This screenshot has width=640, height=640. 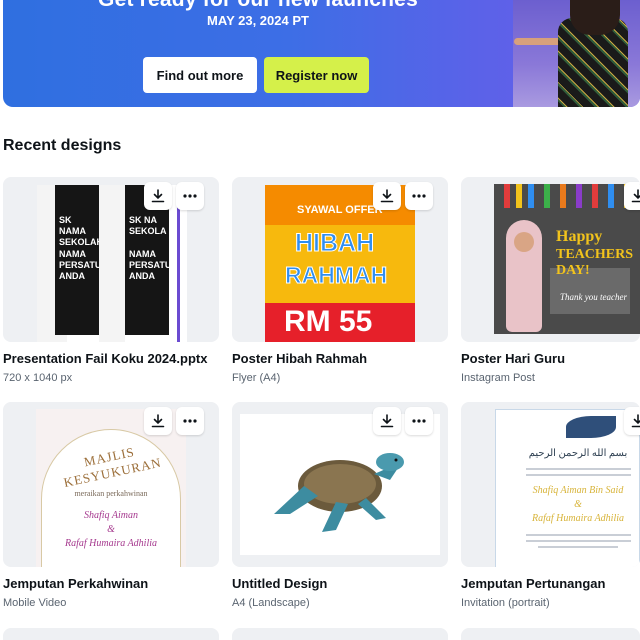 What do you see at coordinates (258, 20) in the screenshot?
I see `promo-date: MAY 23, 2024 PT` at bounding box center [258, 20].